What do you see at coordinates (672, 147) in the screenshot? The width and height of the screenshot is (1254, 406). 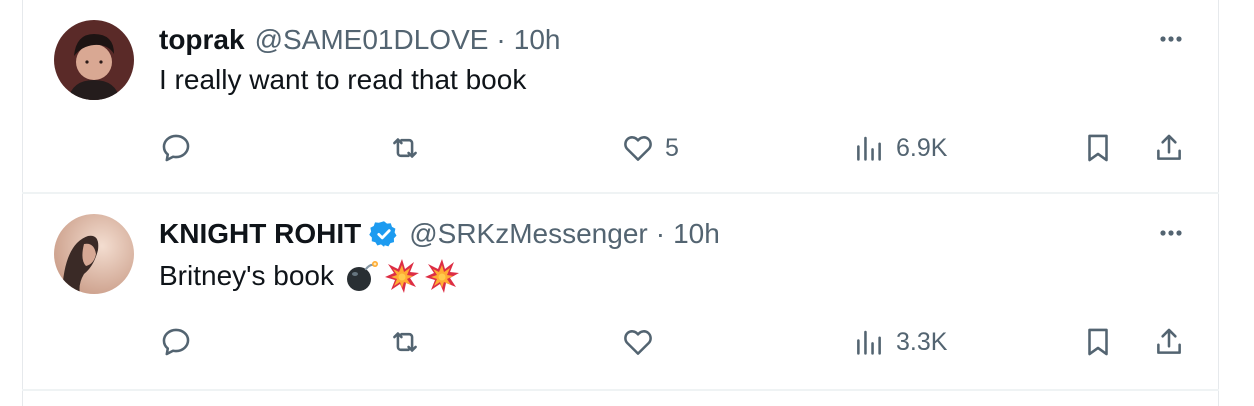 I see `like-count: 5` at bounding box center [672, 147].